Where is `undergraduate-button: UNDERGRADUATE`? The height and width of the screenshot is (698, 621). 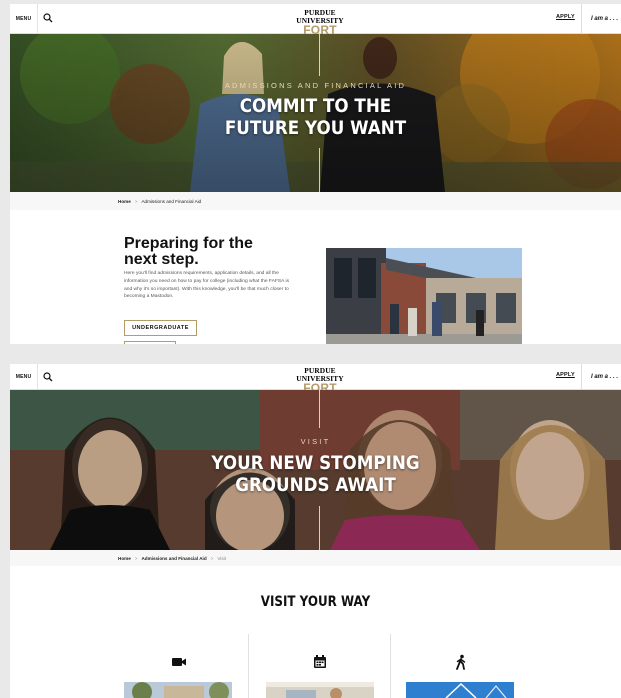 undergraduate-button: UNDERGRADUATE is located at coordinates (160, 328).